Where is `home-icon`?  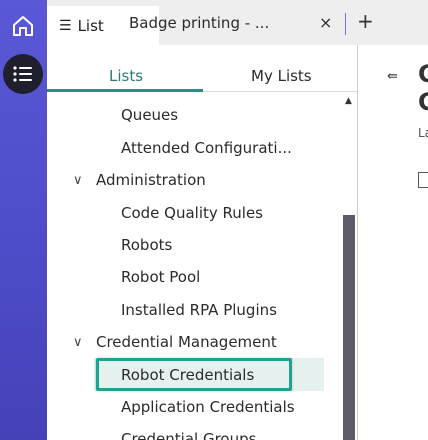 home-icon is located at coordinates (23, 26).